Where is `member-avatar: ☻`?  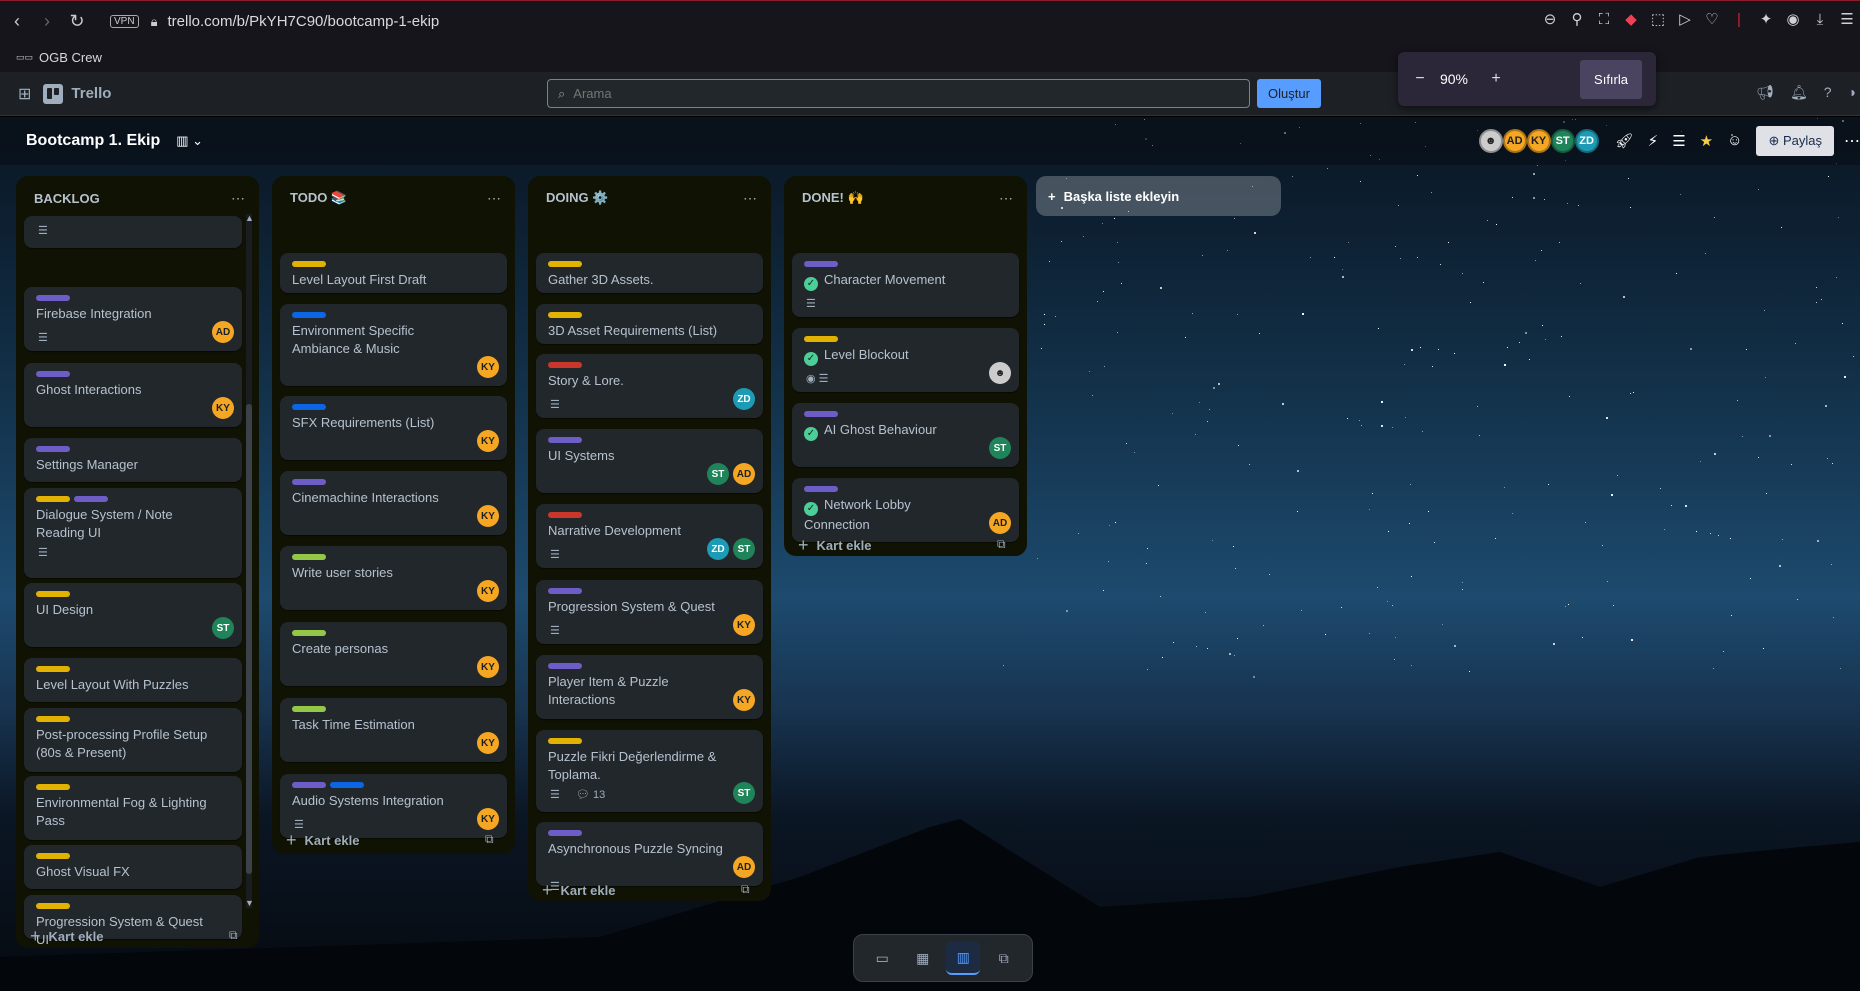
member-avatar: ☻ is located at coordinates (1000, 373).